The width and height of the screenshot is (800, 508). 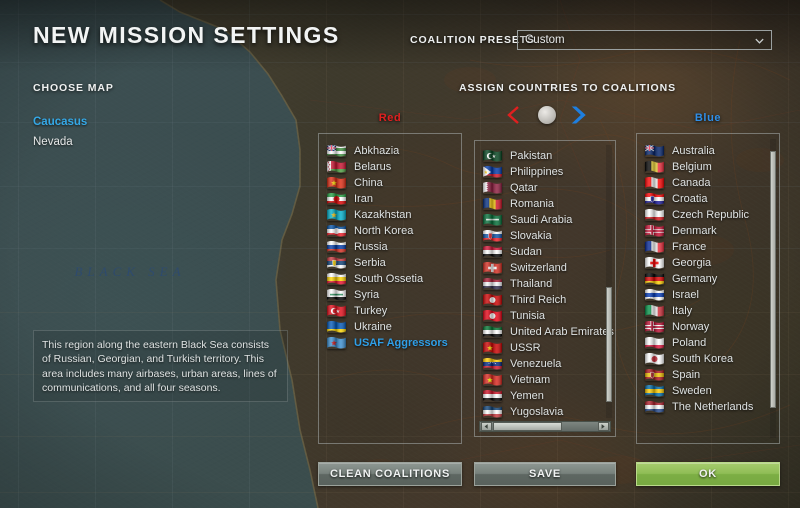 I want to click on scroll-right-arrow-icon, so click(x=603, y=426).